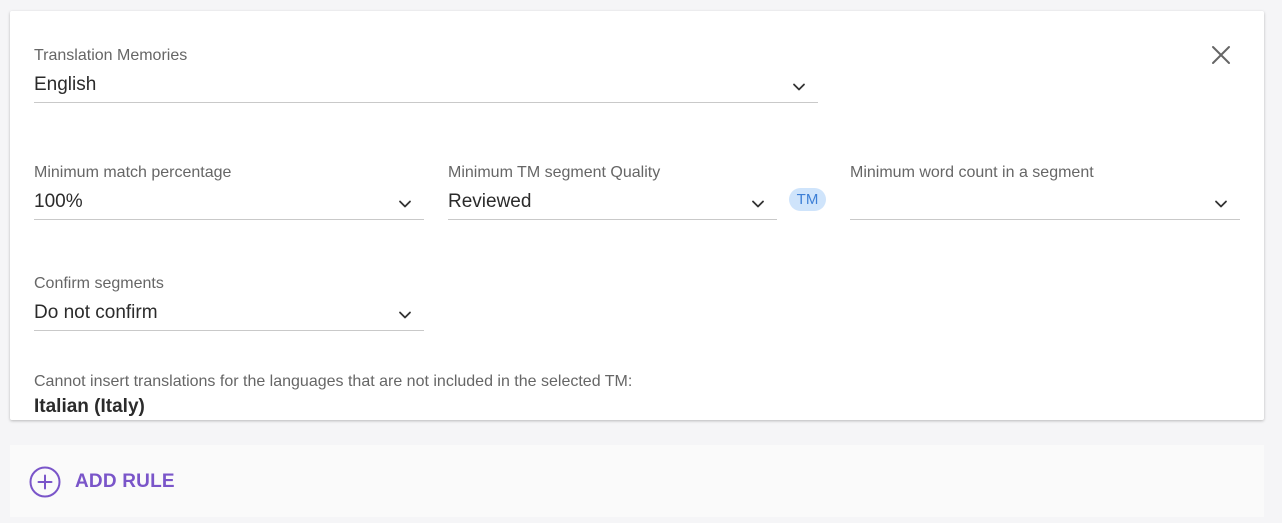 Image resolution: width=1282 pixels, height=523 pixels. Describe the element at coordinates (99, 283) in the screenshot. I see `confirm-segments-label: Confirm segments` at that location.